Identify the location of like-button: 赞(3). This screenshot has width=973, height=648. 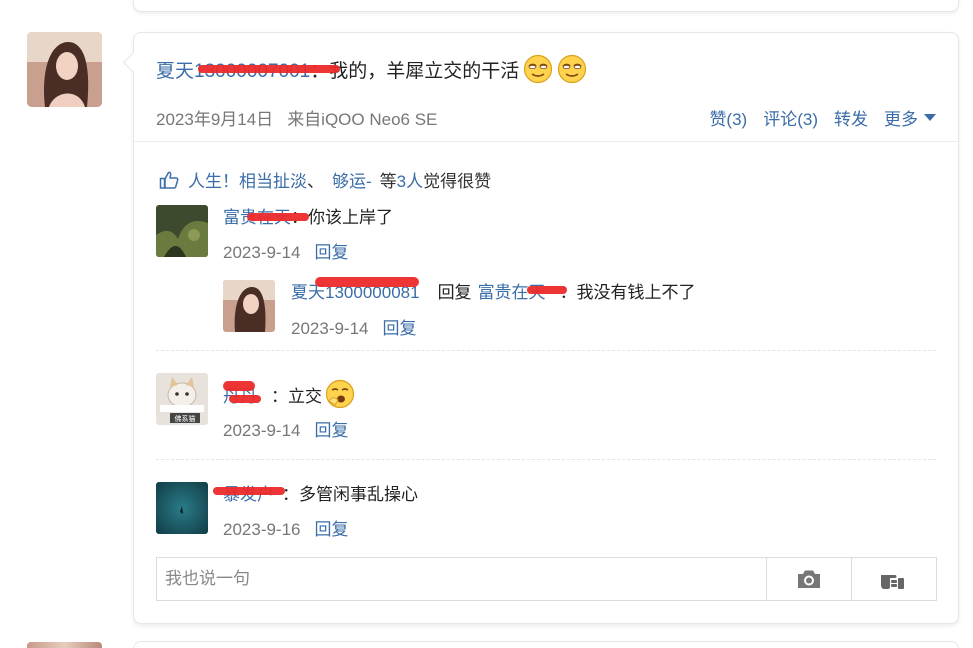
(728, 117).